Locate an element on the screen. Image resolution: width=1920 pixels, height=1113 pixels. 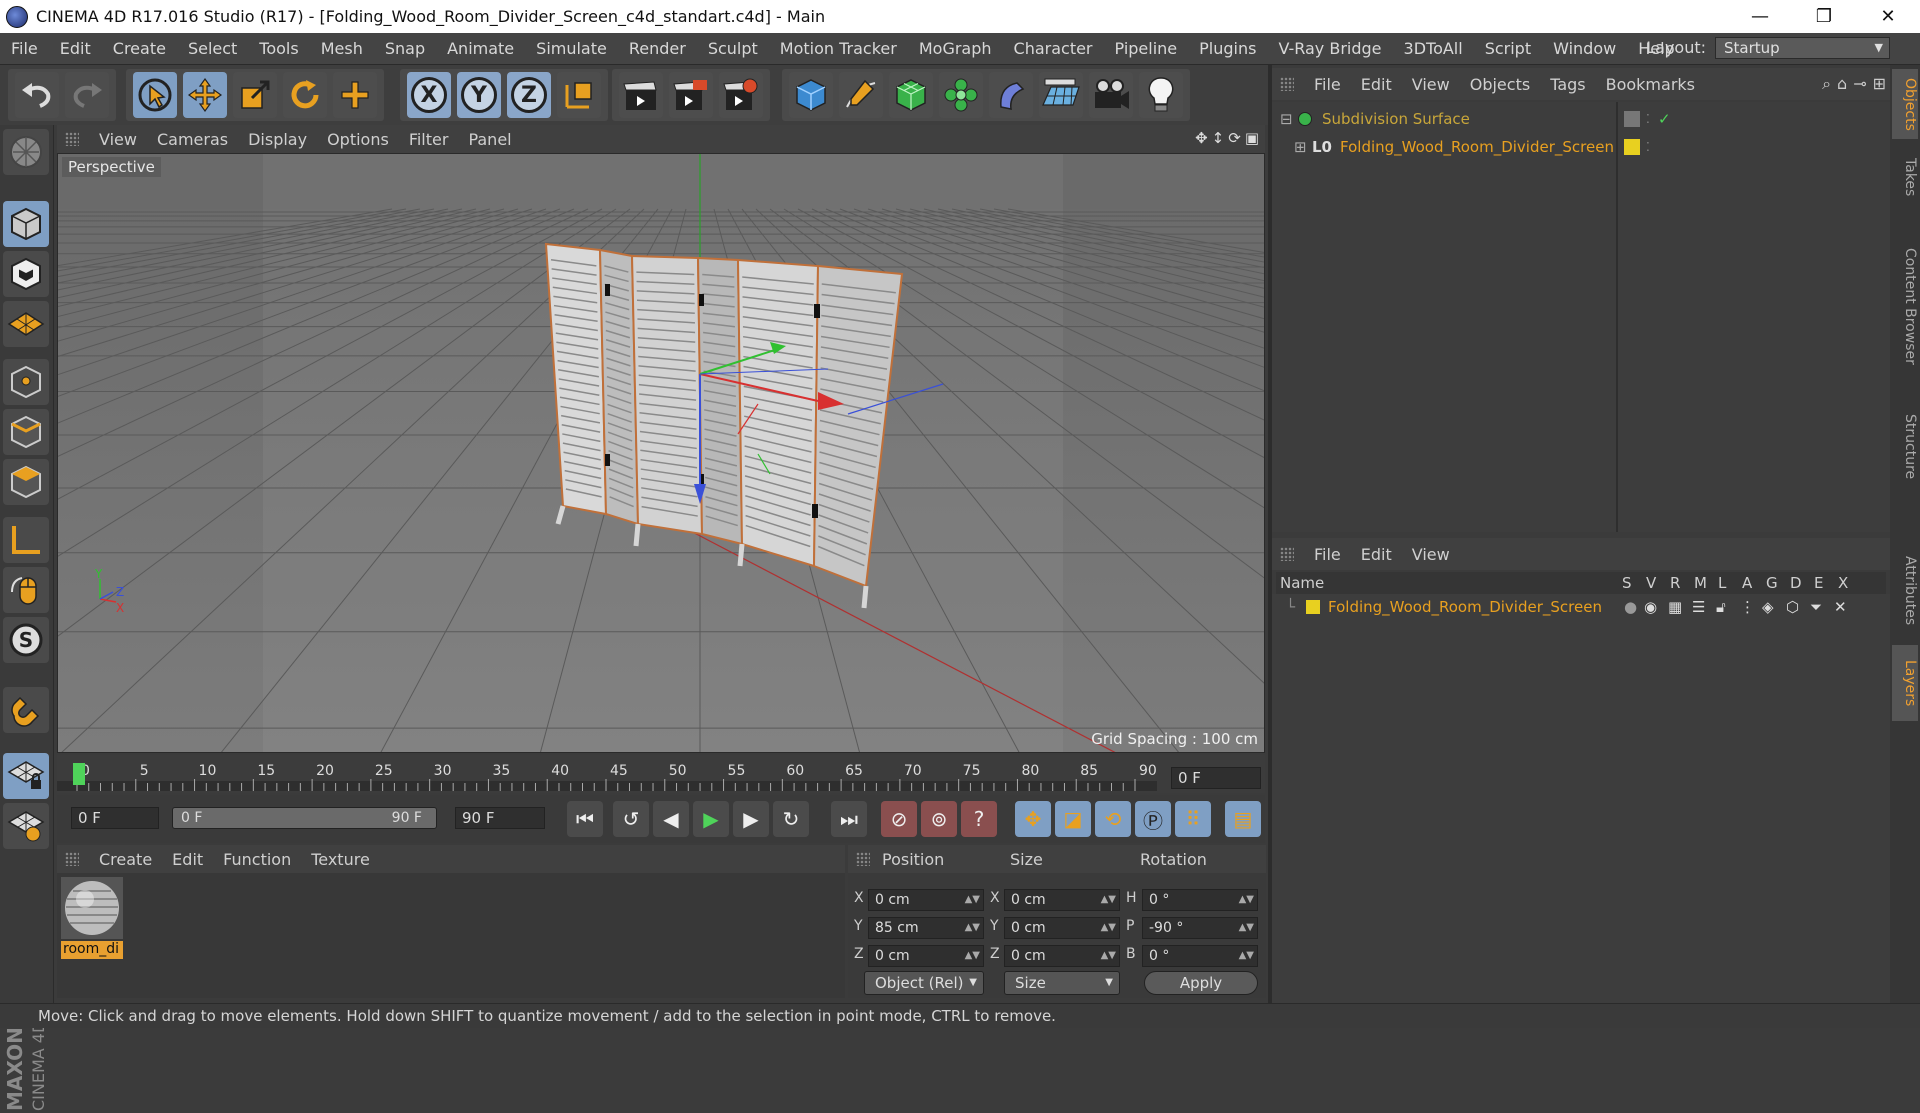
solo-button: S is located at coordinates (26, 640).